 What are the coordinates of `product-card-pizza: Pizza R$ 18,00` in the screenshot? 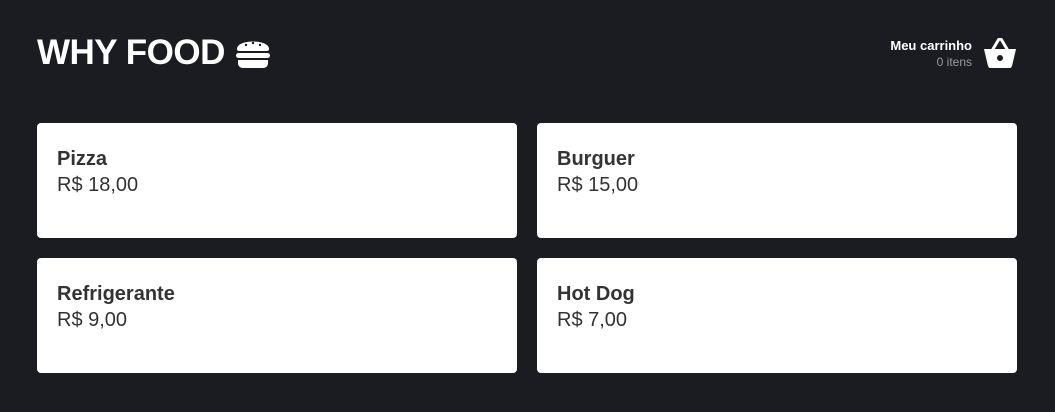 It's located at (277, 180).